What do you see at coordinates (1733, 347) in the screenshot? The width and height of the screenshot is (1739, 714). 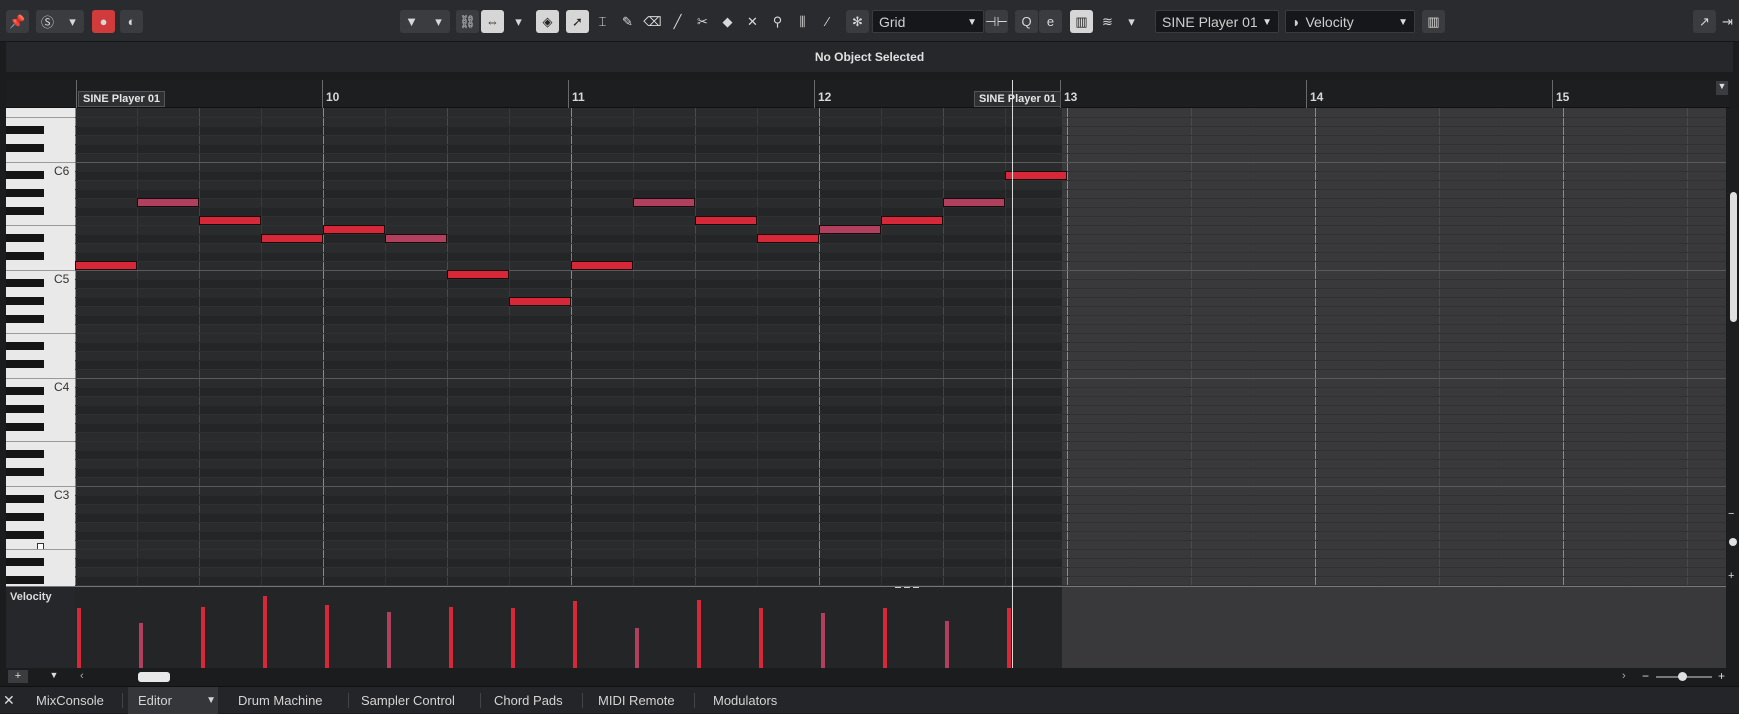 I see `vertical-scrollbar: − +` at bounding box center [1733, 347].